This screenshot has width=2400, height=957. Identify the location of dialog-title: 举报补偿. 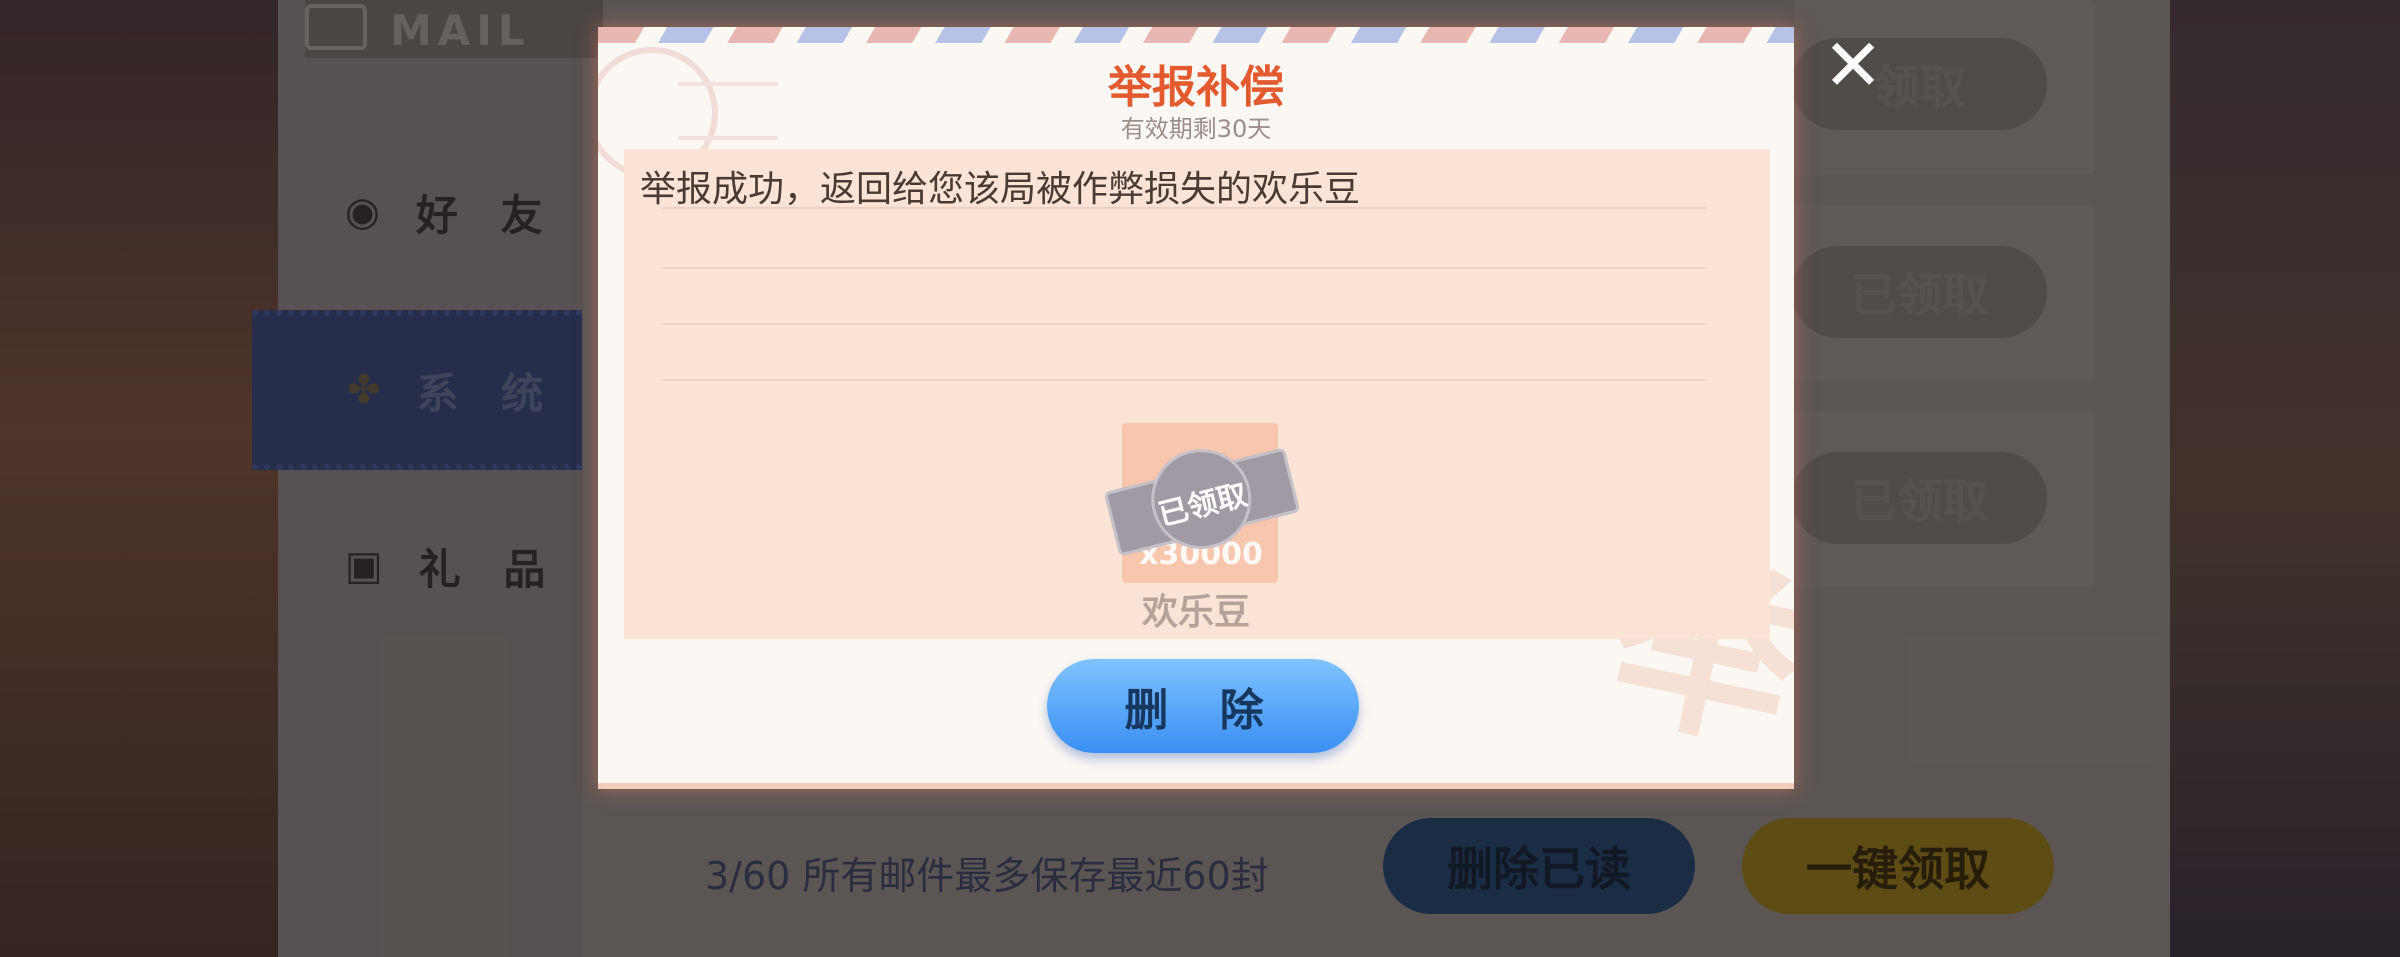
(1196, 87).